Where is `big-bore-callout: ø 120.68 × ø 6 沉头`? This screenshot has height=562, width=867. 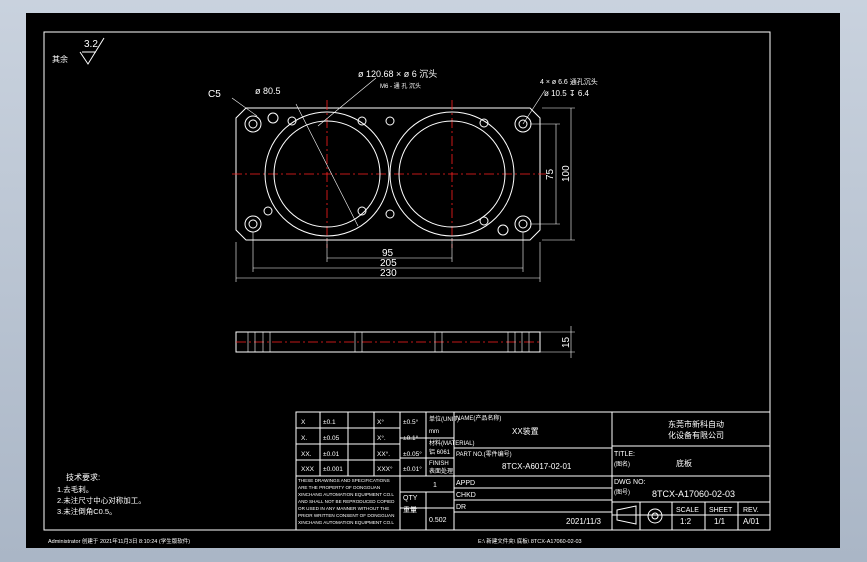 big-bore-callout: ø 120.68 × ø 6 沉头 is located at coordinates (397, 74).